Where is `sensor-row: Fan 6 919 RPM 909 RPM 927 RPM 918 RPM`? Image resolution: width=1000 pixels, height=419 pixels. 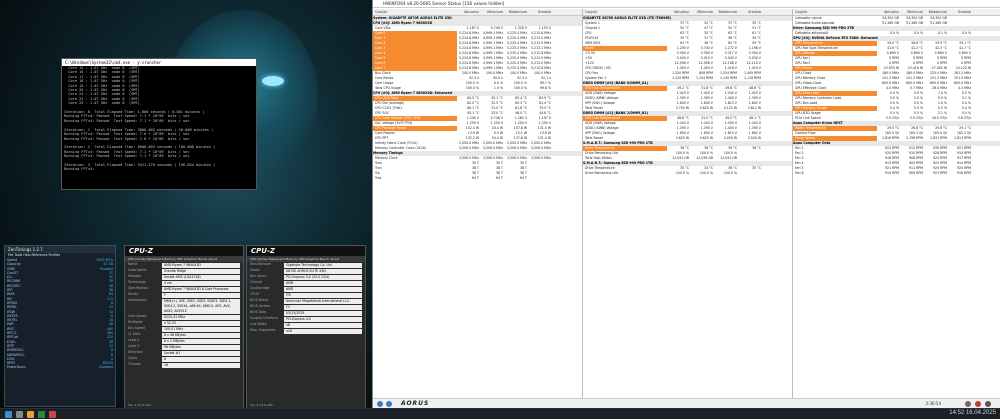 sensor-row: Fan 6 919 RPM 909 RPM 927 RPM 918 RPM is located at coordinates (896, 173).